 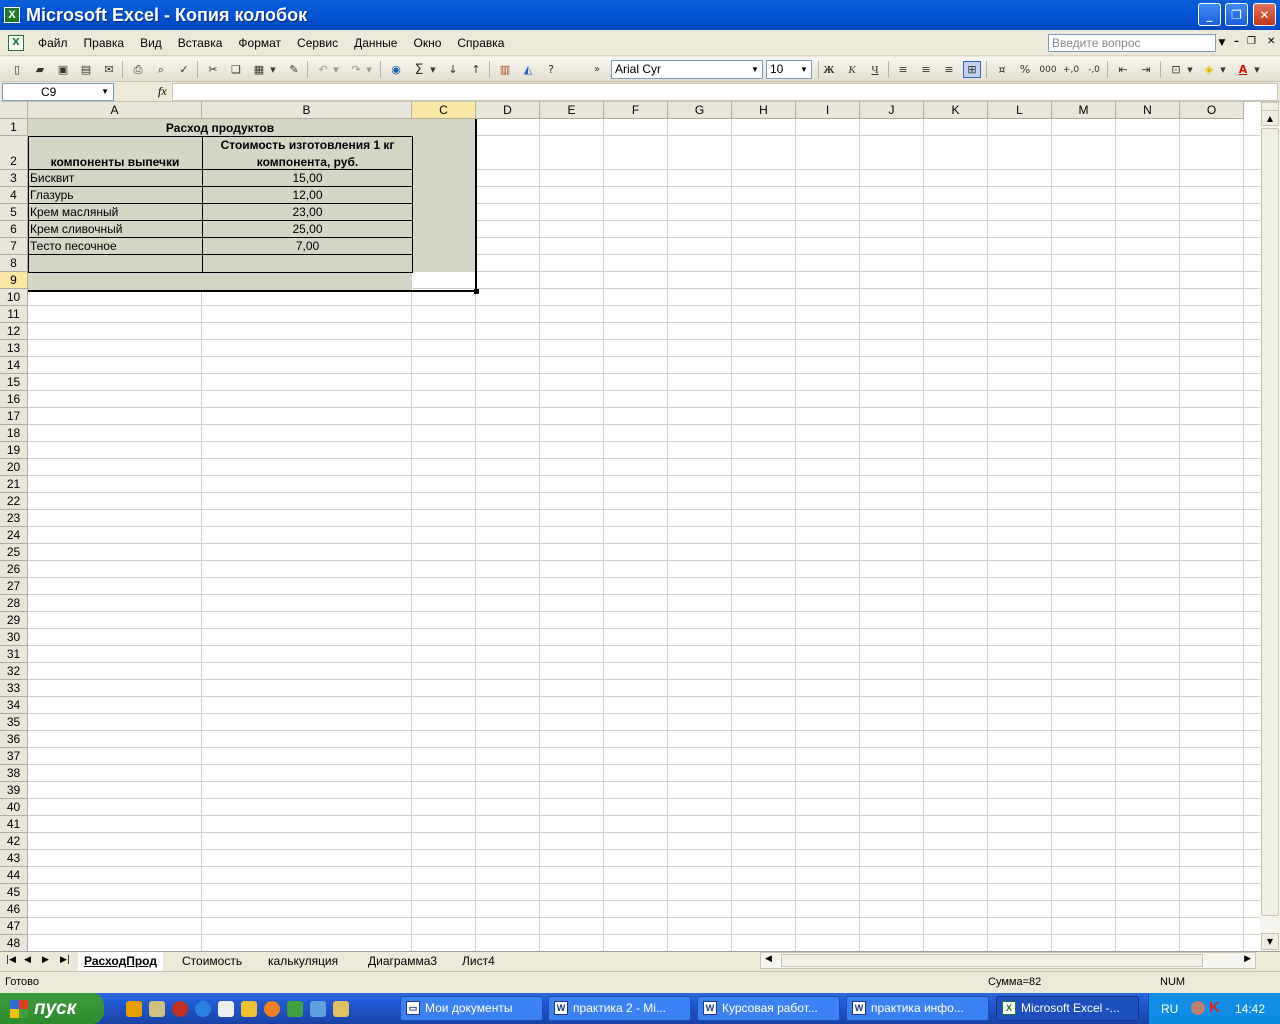 I want to click on antivirus-icon: K, so click(x=1214, y=1007).